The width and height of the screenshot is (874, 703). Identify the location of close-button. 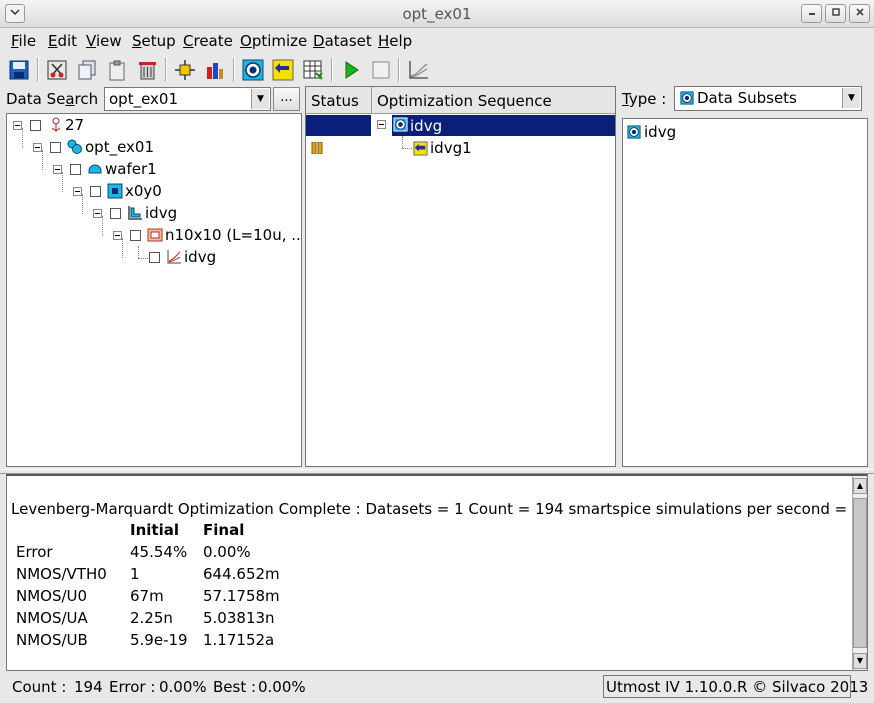
(859, 13).